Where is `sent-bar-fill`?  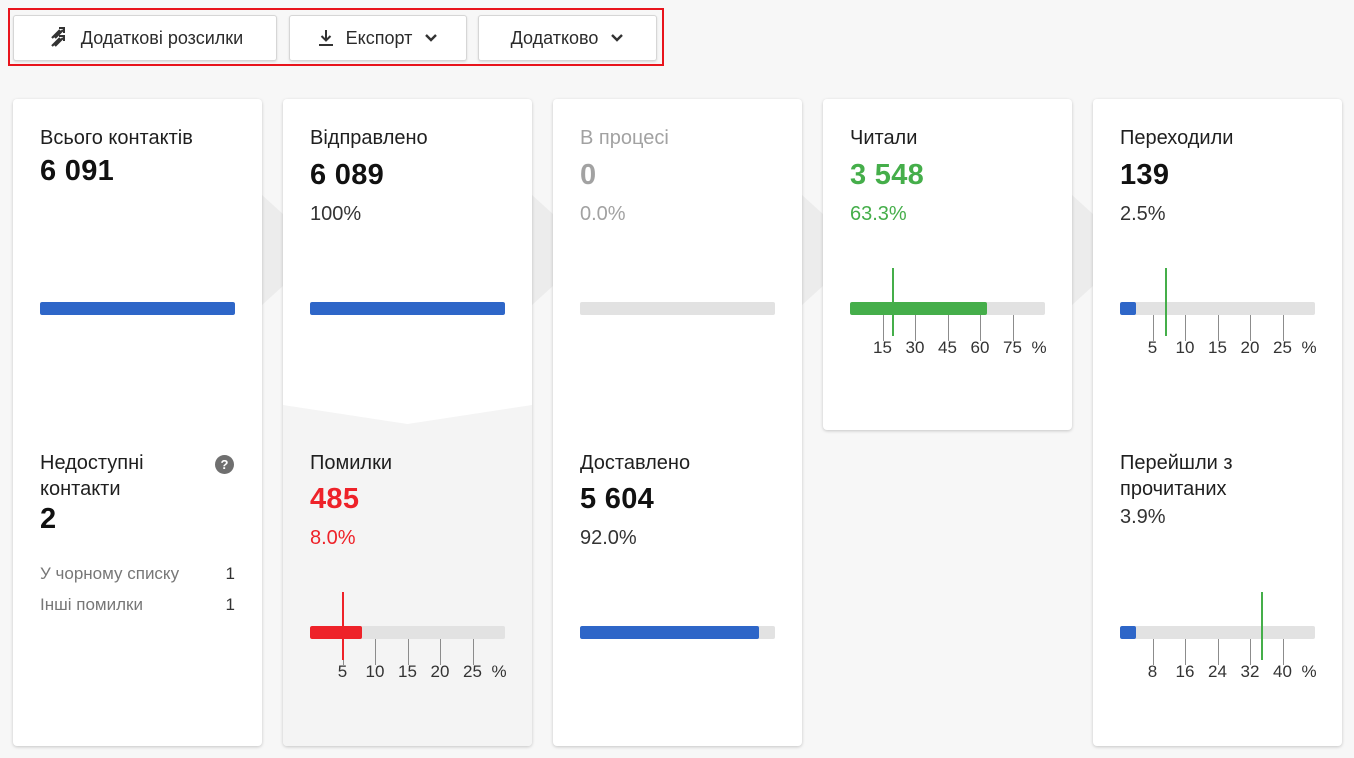 sent-bar-fill is located at coordinates (407, 308).